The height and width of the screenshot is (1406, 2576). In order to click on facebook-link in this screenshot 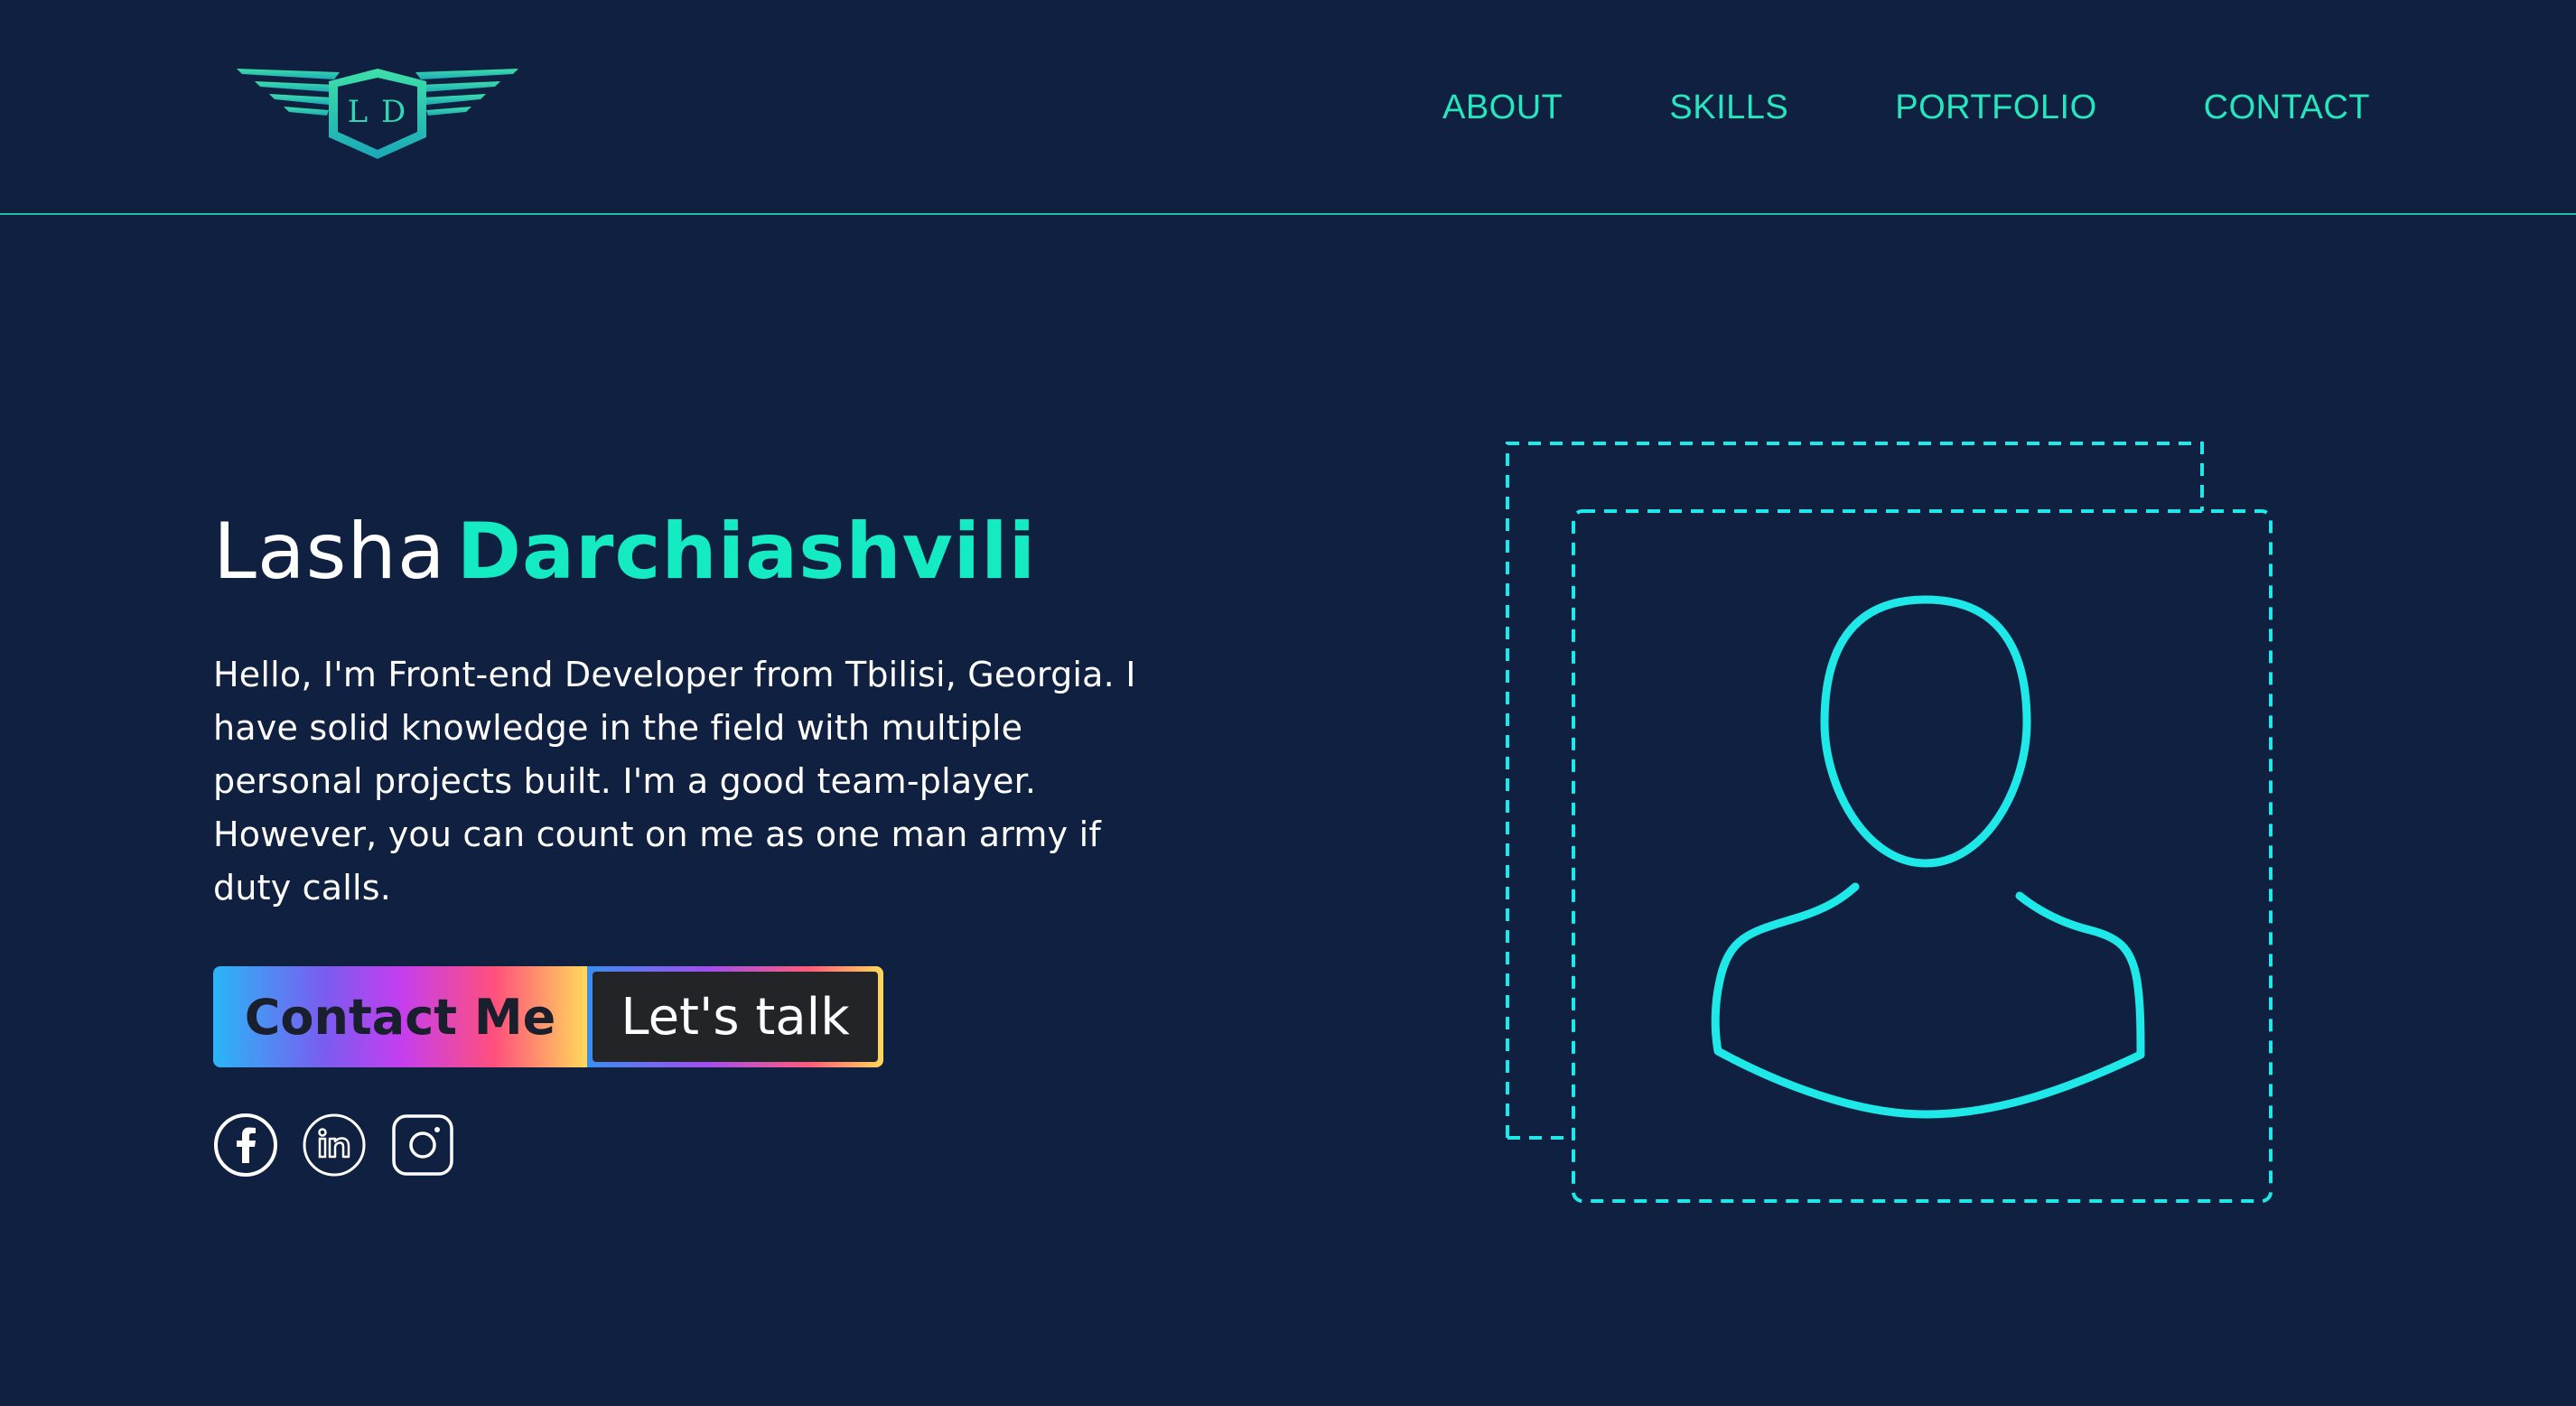, I will do `click(245, 1145)`.